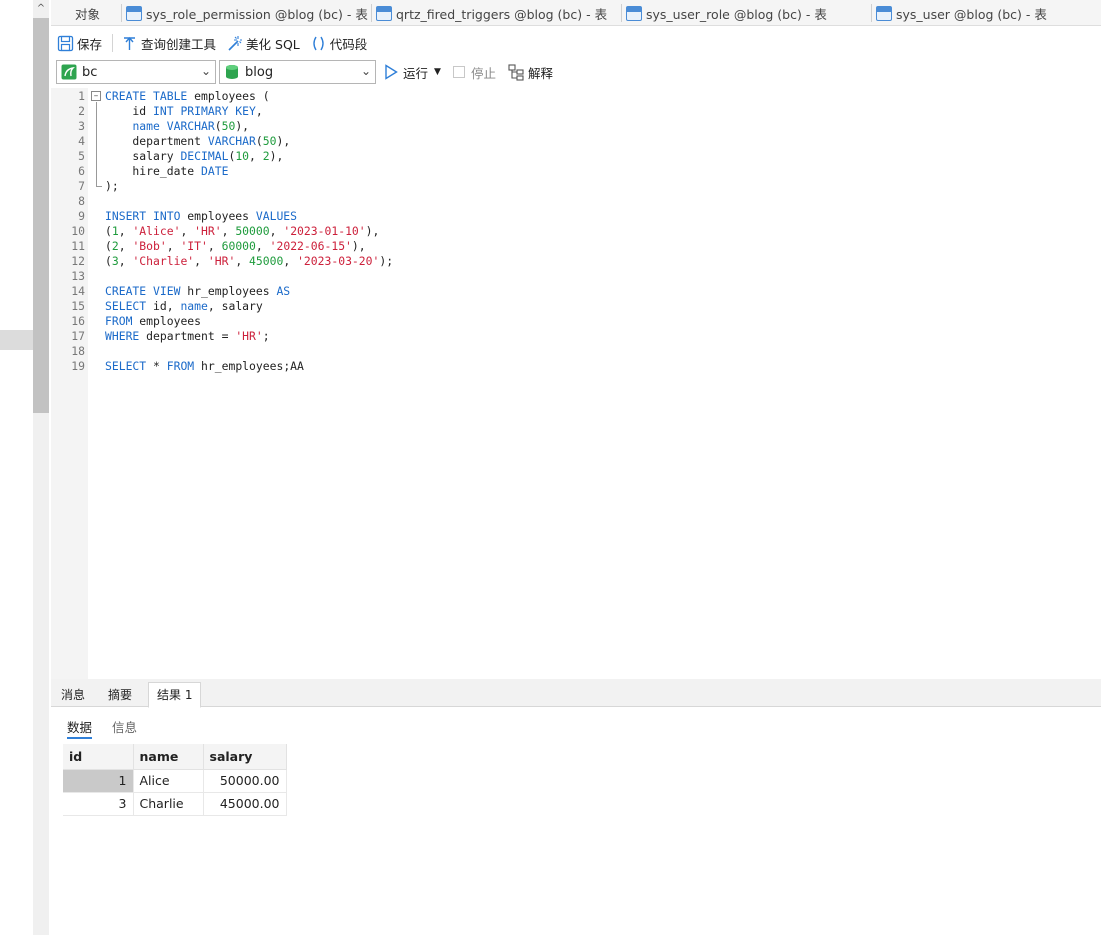  What do you see at coordinates (119, 321) in the screenshot?
I see `code-token: FROM` at bounding box center [119, 321].